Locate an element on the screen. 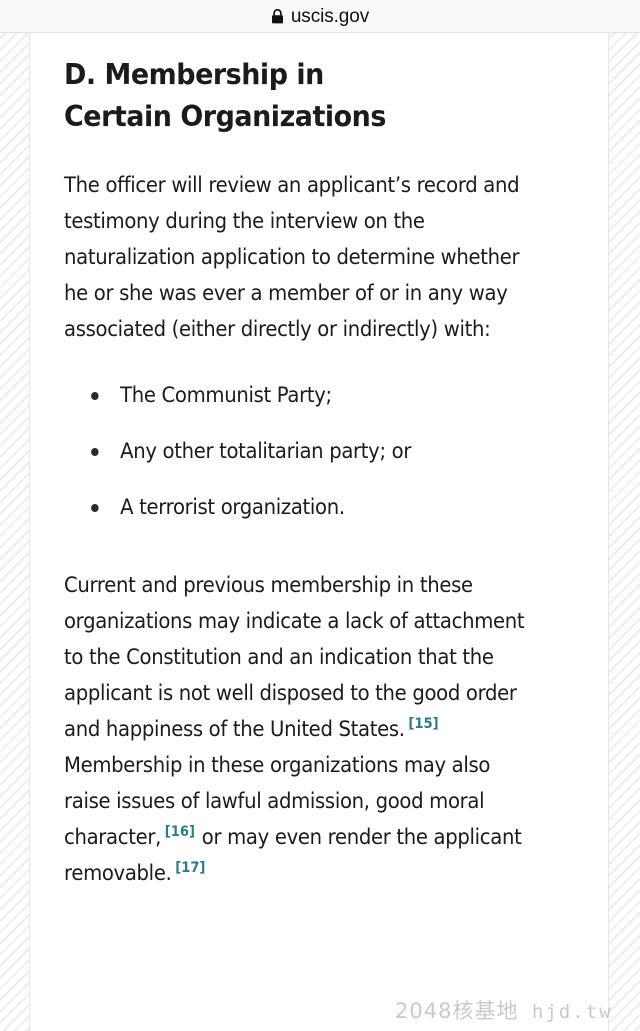 The height and width of the screenshot is (1031, 640). footnote-ref-15: [15] is located at coordinates (422, 724).